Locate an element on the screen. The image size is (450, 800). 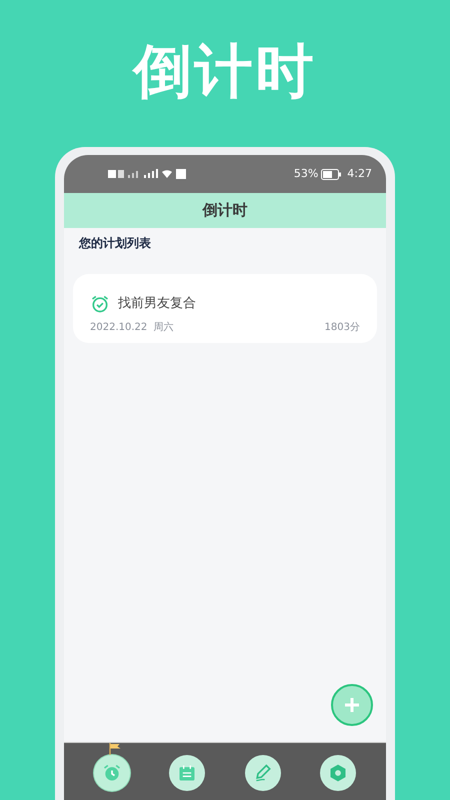
flag-icon is located at coordinates (115, 749).